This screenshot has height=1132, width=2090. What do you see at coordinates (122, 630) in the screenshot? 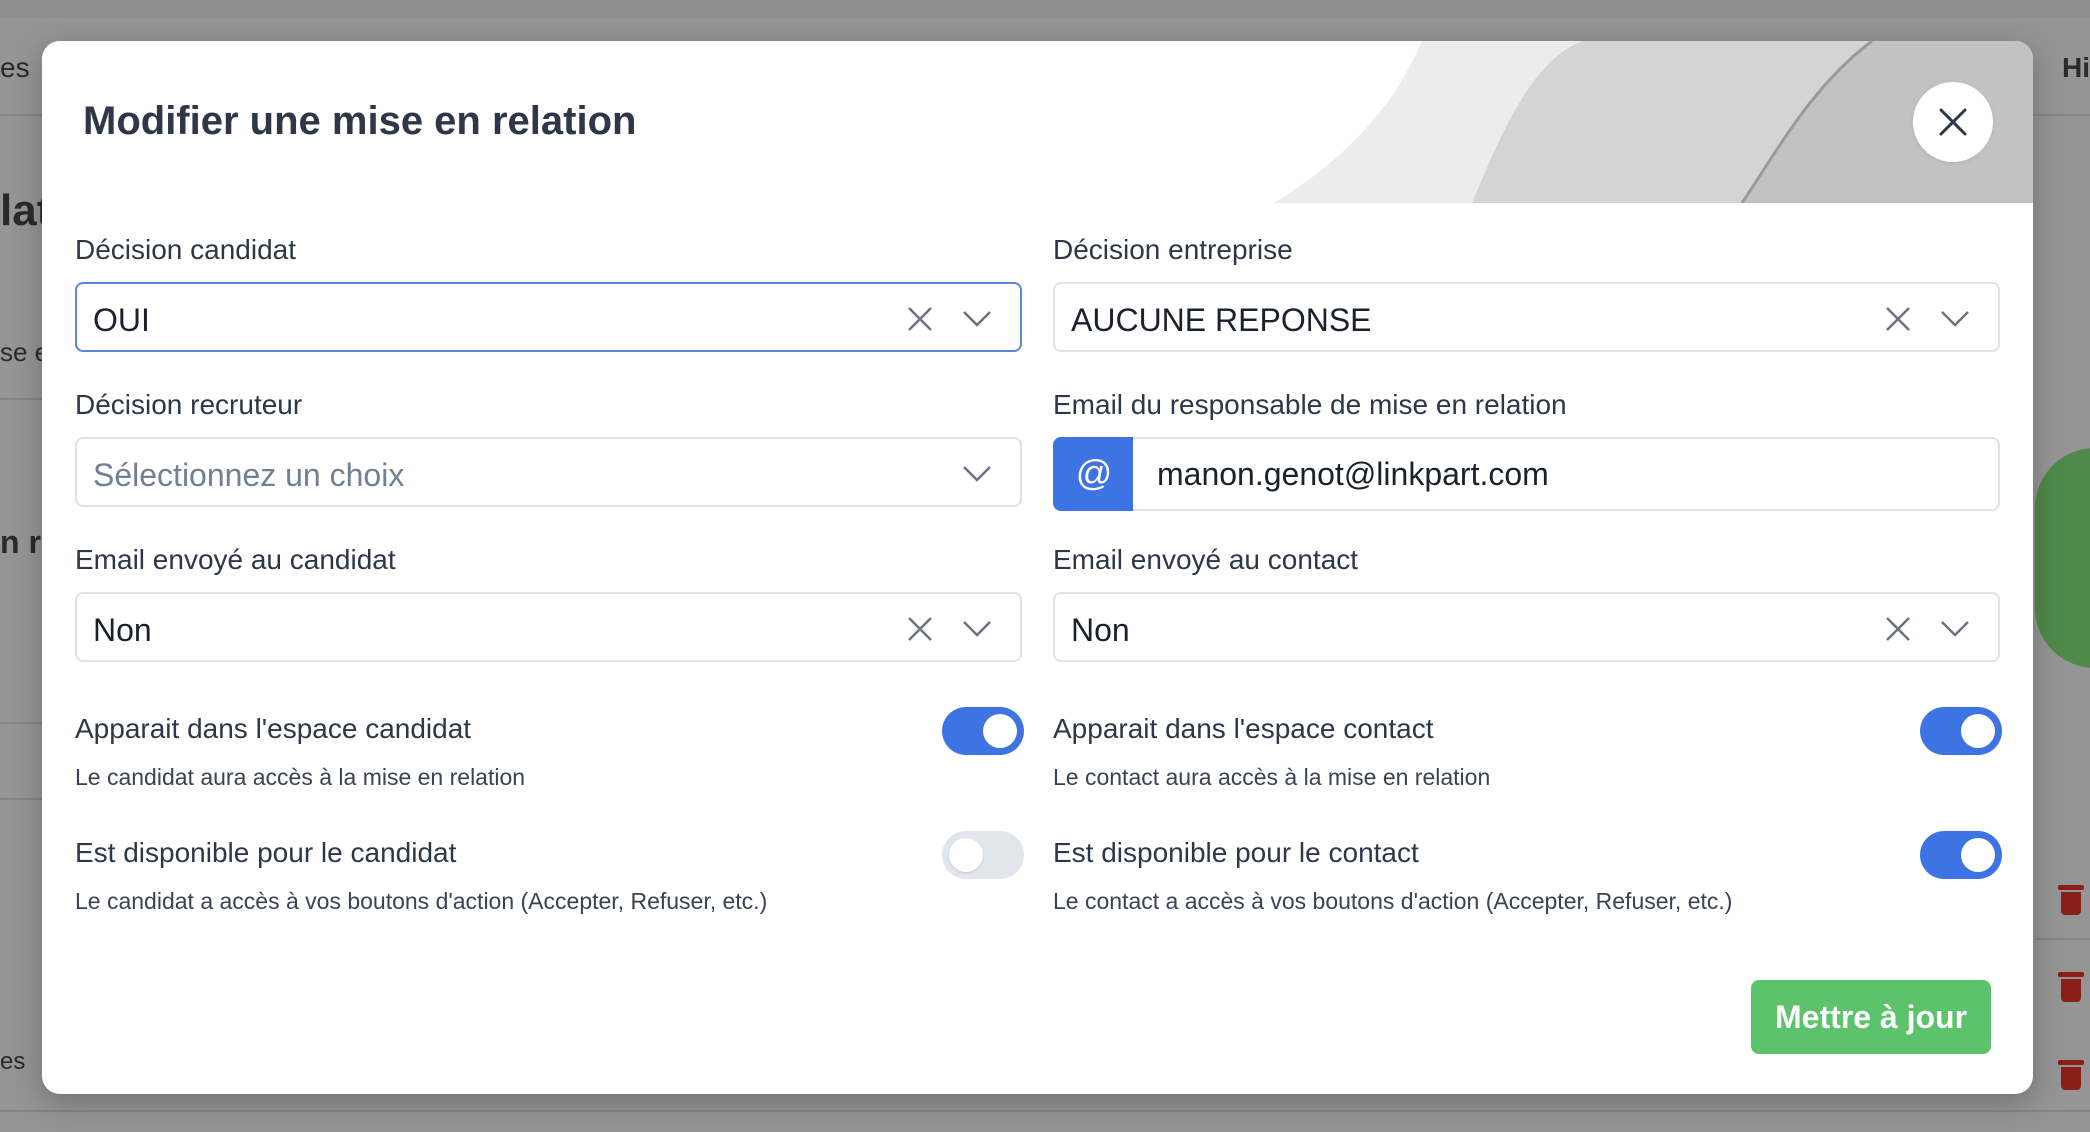
I see `email-candidat-value: Non` at bounding box center [122, 630].